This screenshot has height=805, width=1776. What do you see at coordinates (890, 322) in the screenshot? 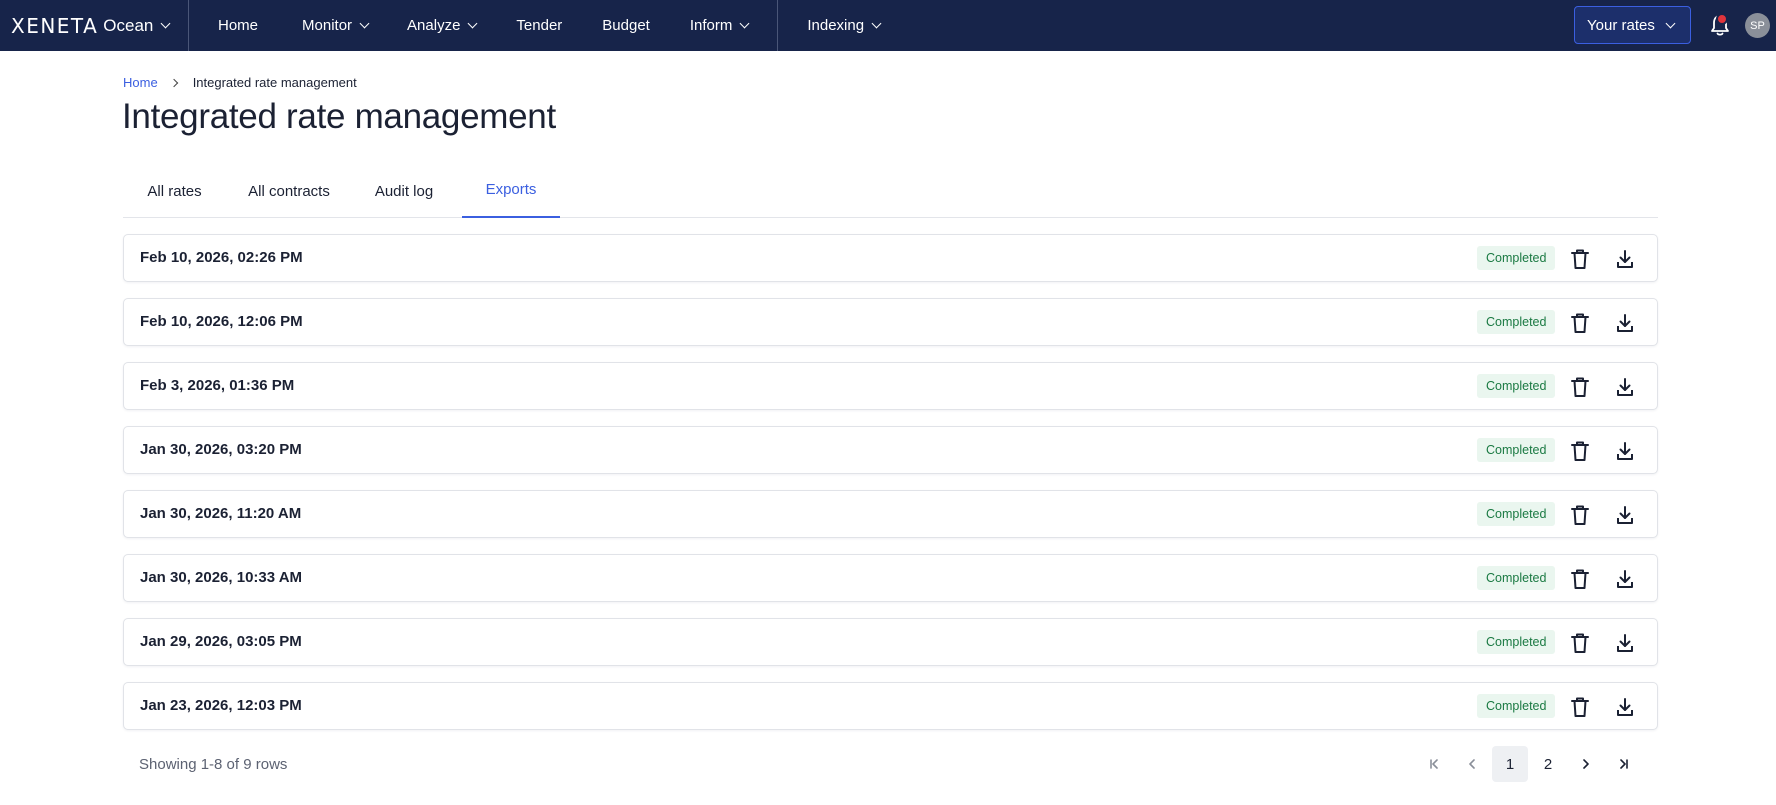
I see `export-row: Feb 10, 2026, 12:06 PM Completed` at bounding box center [890, 322].